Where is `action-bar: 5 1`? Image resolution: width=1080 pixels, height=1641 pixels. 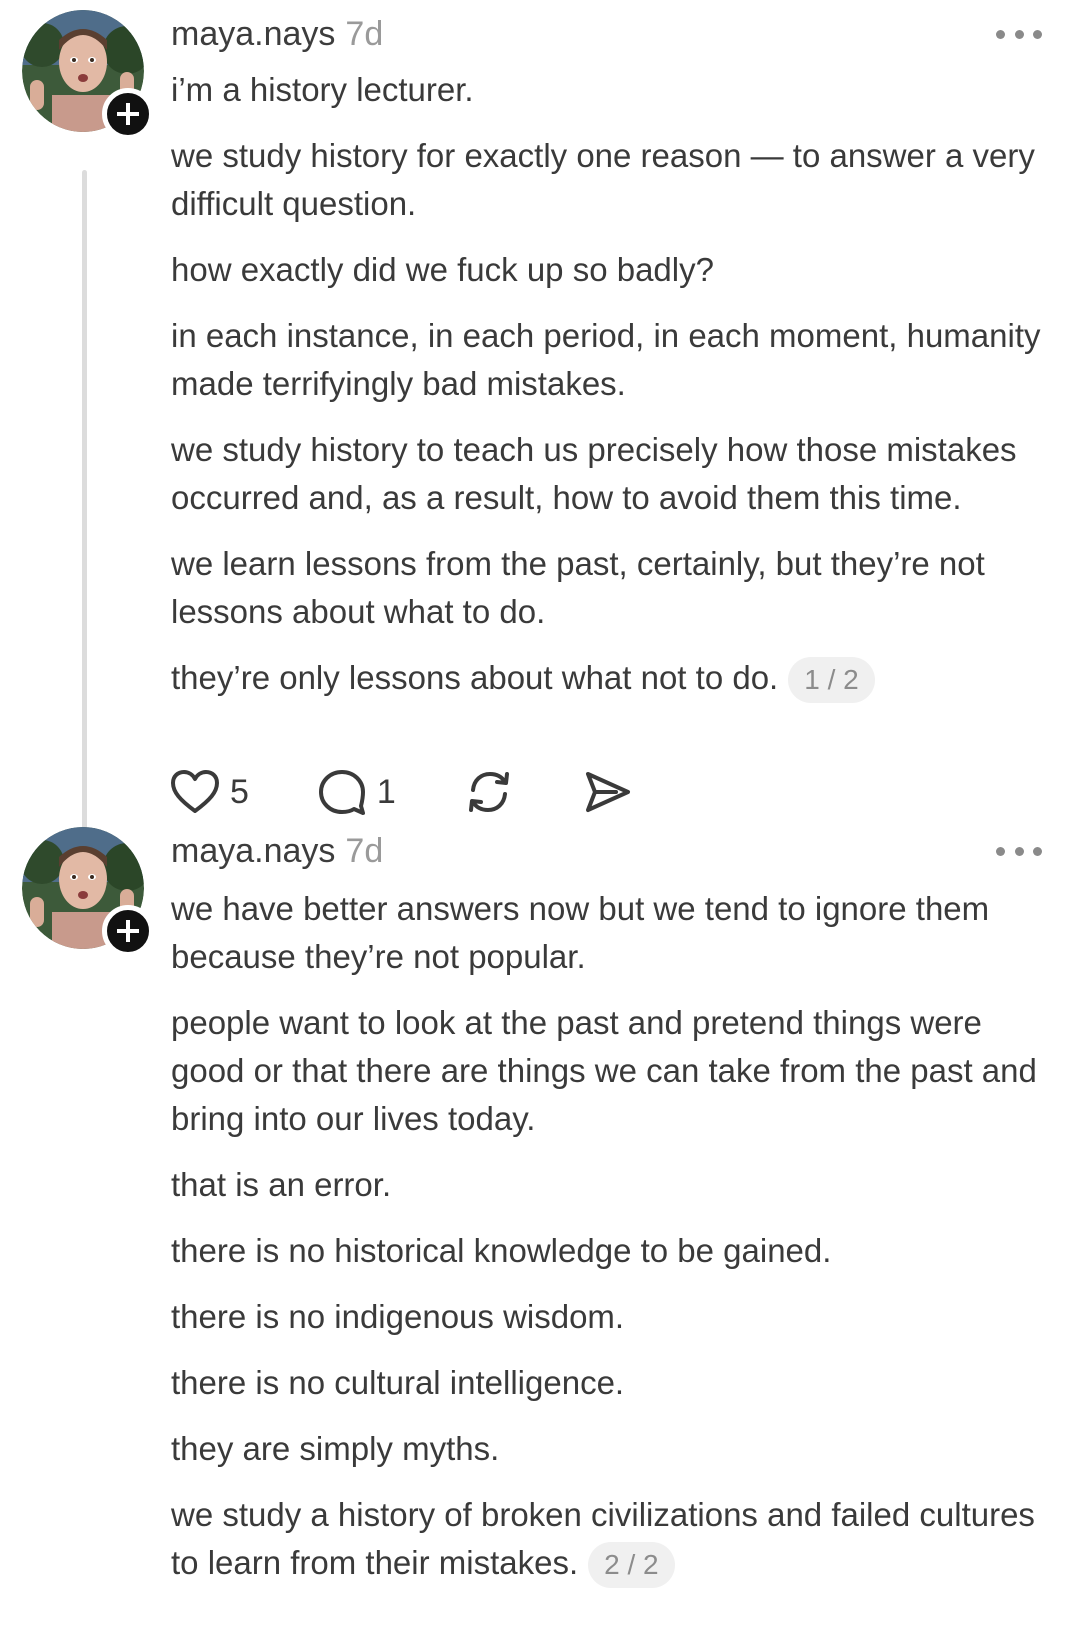
action-bar: 5 1 is located at coordinates (435, 792).